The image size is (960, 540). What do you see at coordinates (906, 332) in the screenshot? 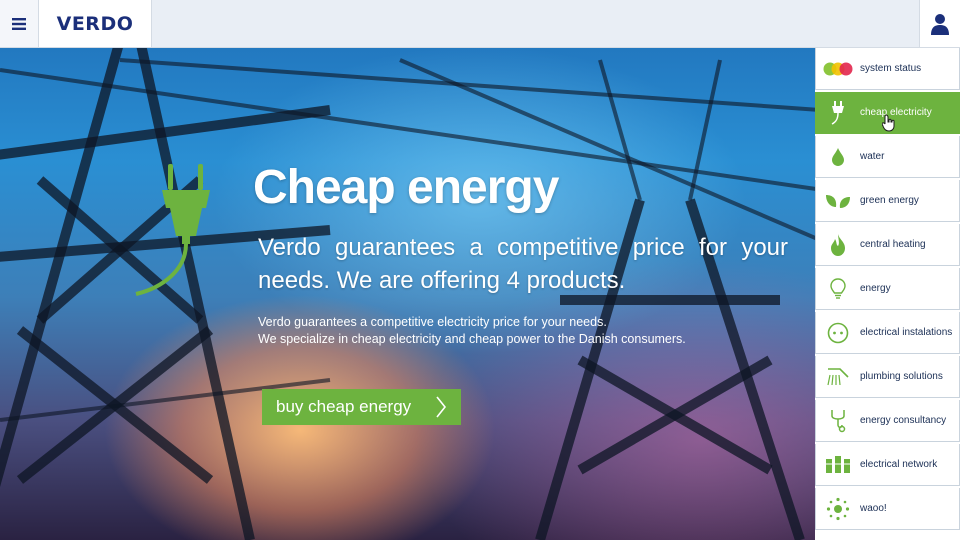
I see `sidebar-item-label: electrical instalations` at bounding box center [906, 332].